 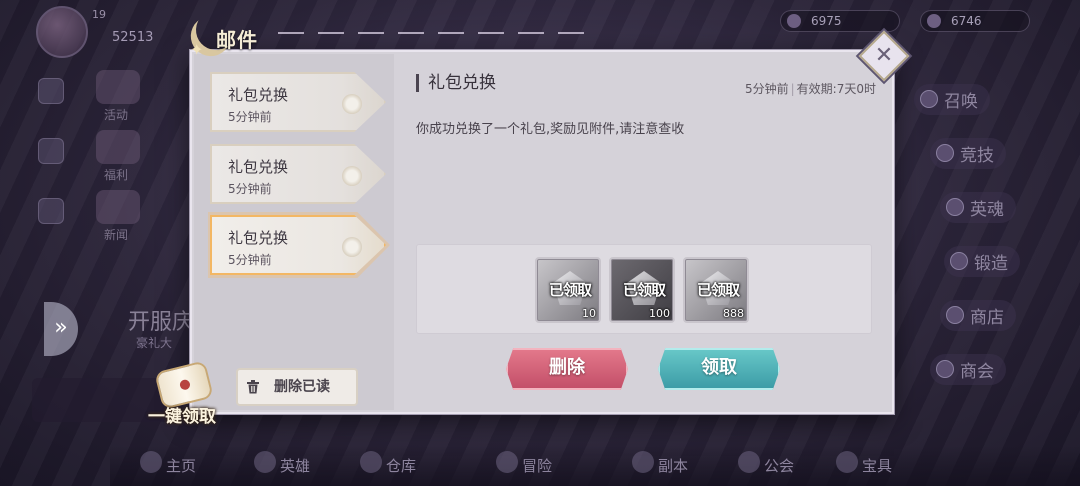 What do you see at coordinates (438, 33) in the screenshot?
I see `title-divider` at bounding box center [438, 33].